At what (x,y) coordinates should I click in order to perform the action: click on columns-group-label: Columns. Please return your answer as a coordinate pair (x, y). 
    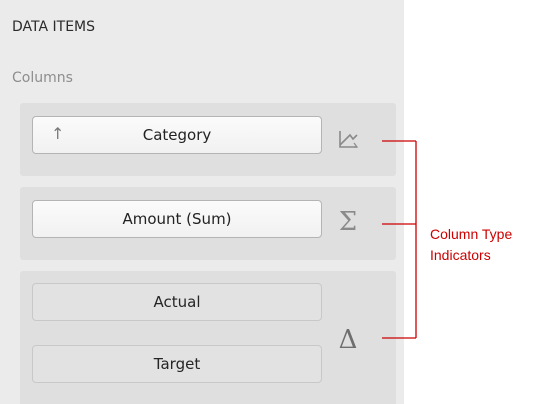
    Looking at the image, I should click on (42, 78).